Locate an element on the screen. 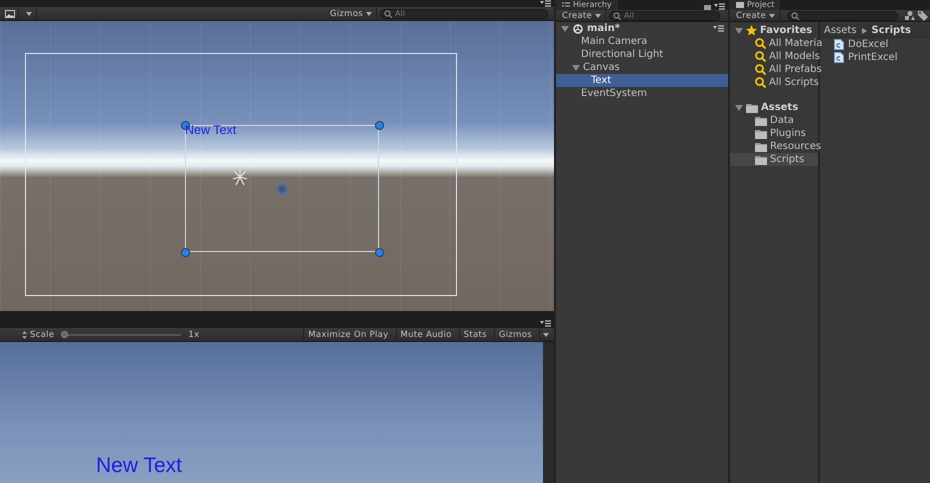  toggle-button: Maximize On Play is located at coordinates (348, 334).